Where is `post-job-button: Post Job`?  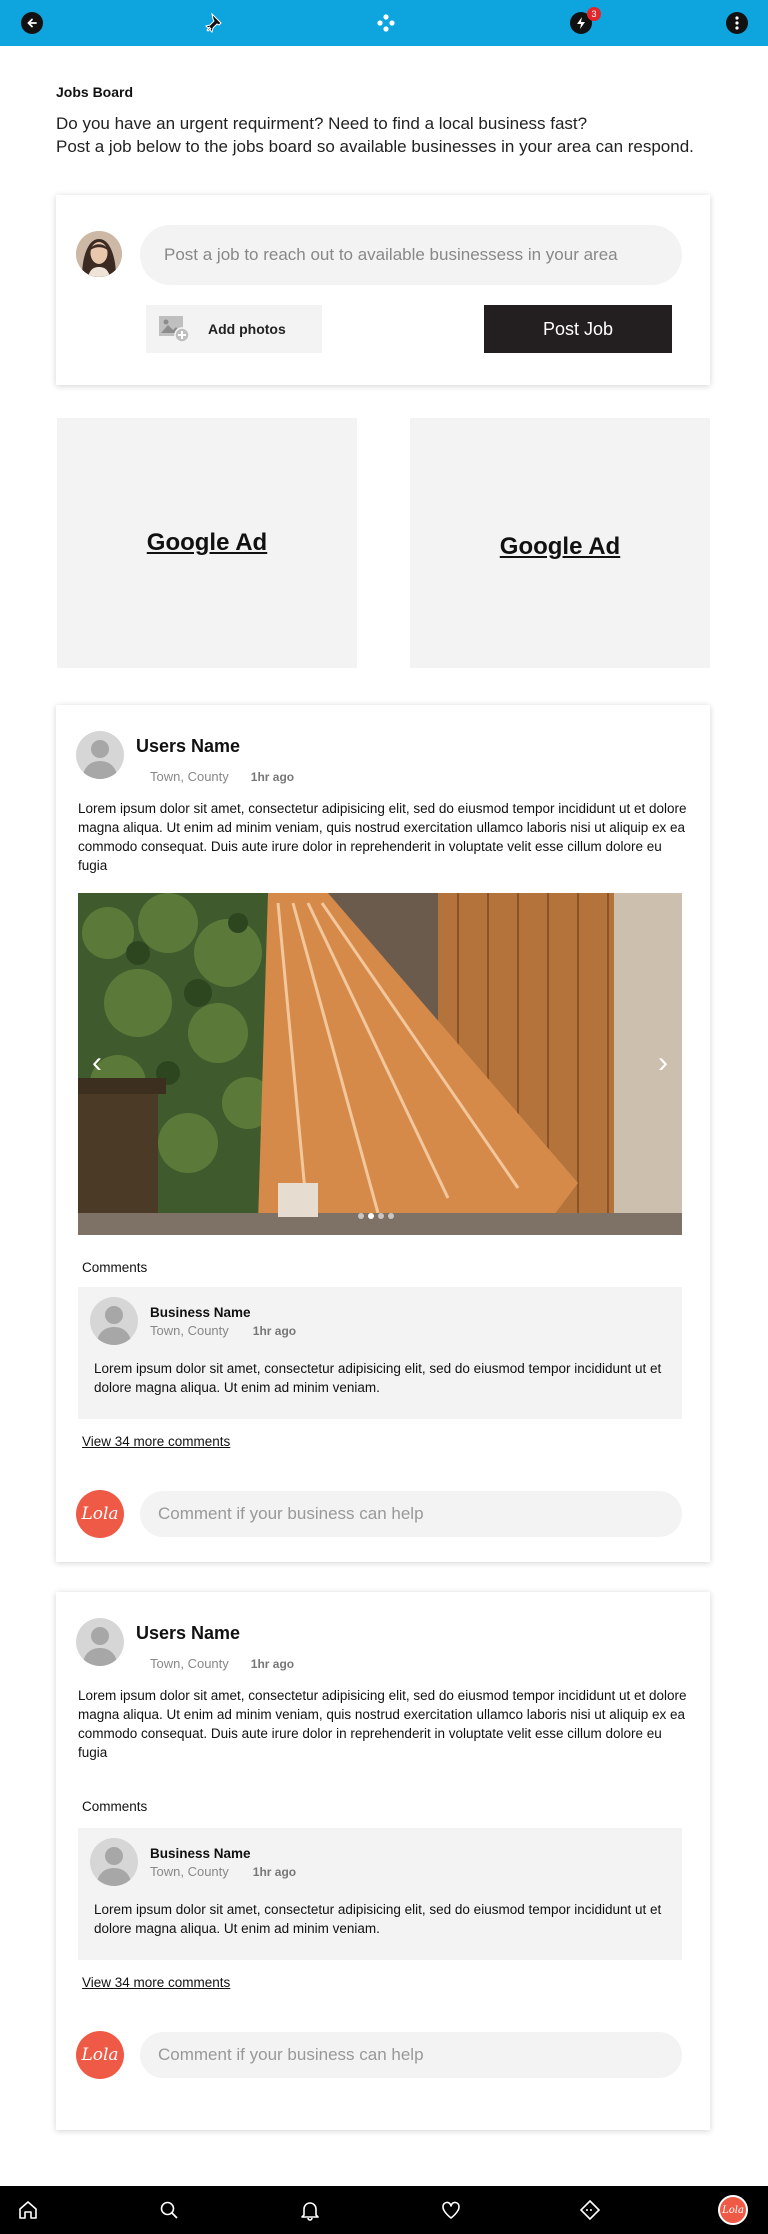 post-job-button: Post Job is located at coordinates (578, 329).